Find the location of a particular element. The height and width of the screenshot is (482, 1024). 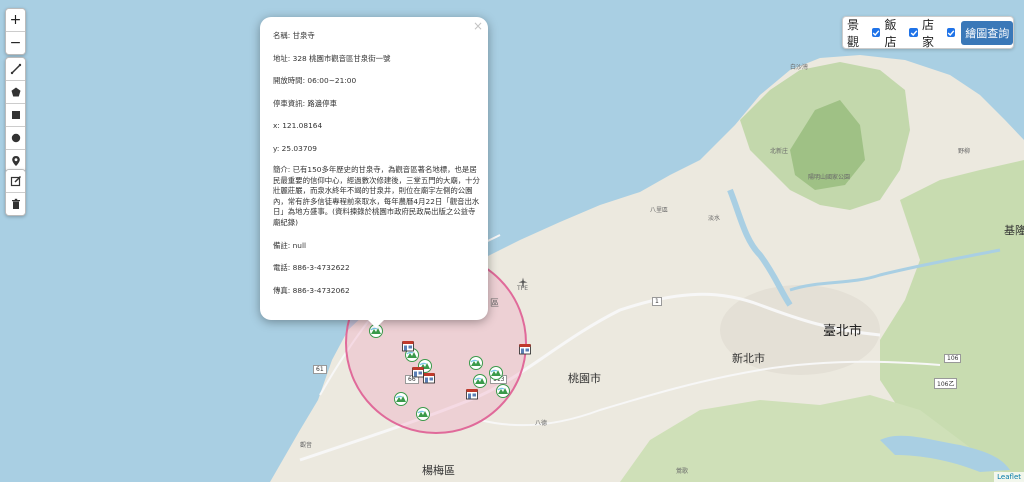

circle-icon is located at coordinates (15, 138).